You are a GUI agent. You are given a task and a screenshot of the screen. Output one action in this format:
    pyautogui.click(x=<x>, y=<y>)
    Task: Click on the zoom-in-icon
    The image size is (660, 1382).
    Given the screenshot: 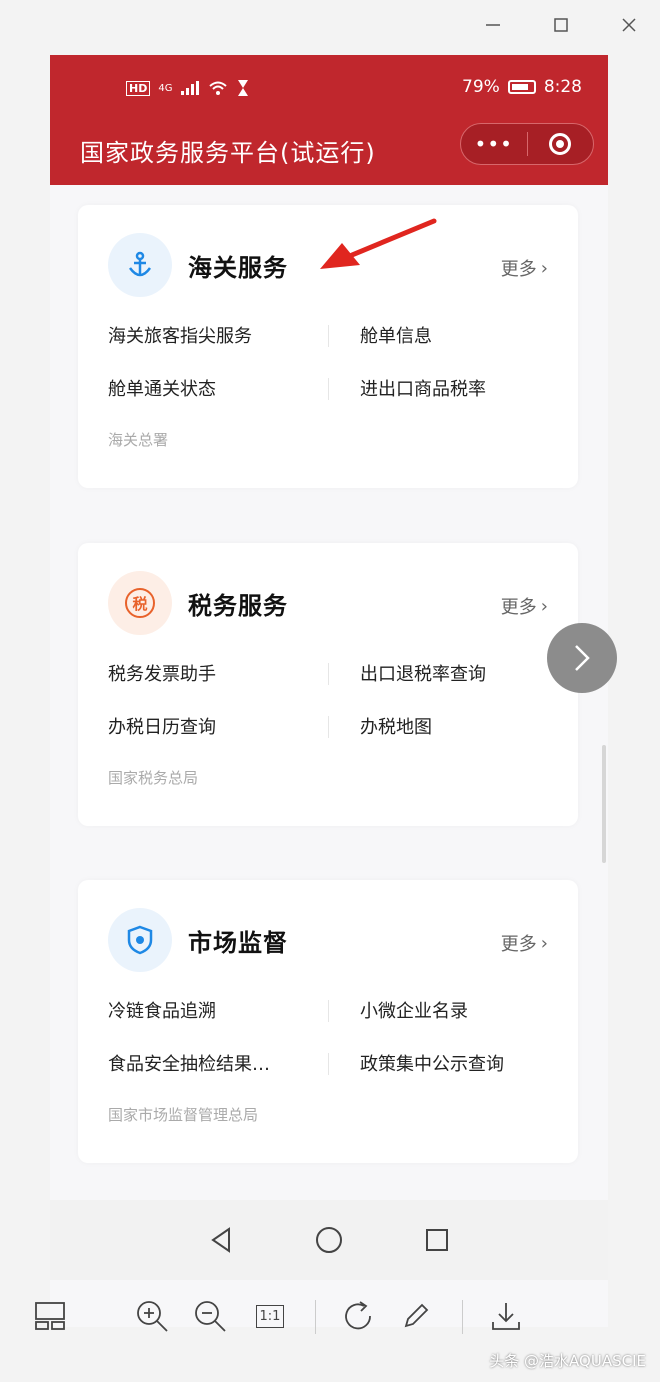 What is the action you would take?
    pyautogui.click(x=152, y=1316)
    